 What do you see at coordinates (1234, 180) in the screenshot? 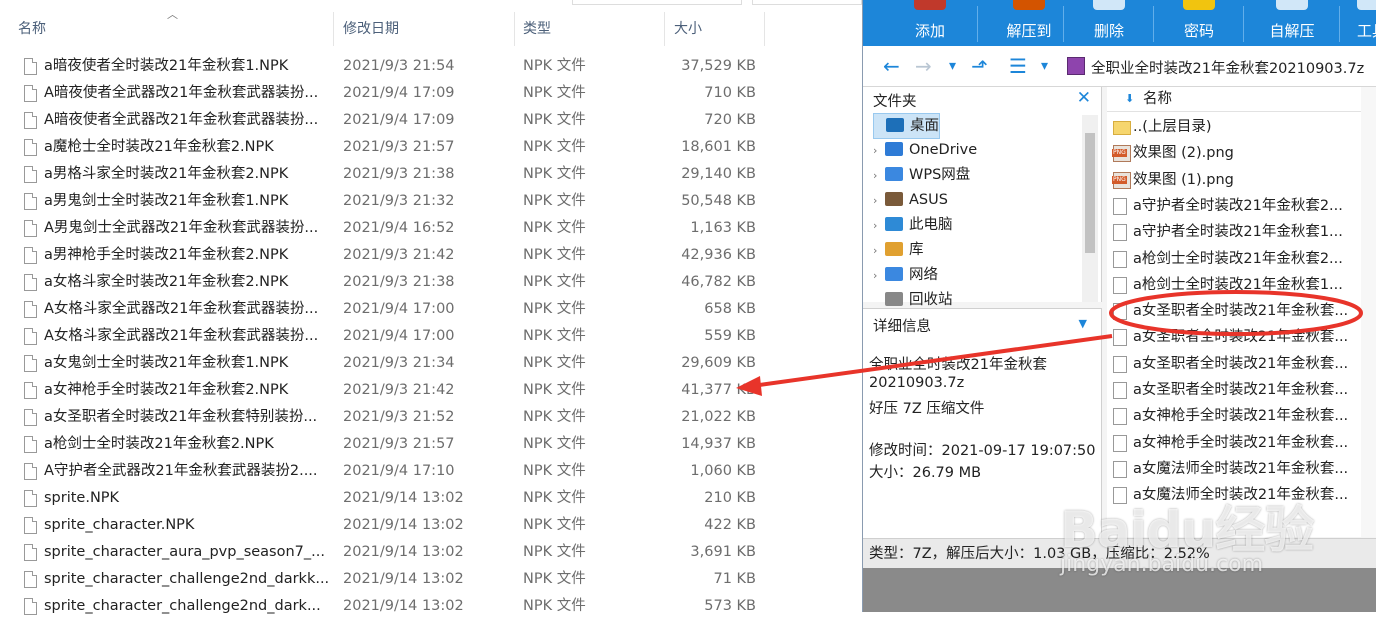
I see `archive-row: 效果图 (1).png` at bounding box center [1234, 180].